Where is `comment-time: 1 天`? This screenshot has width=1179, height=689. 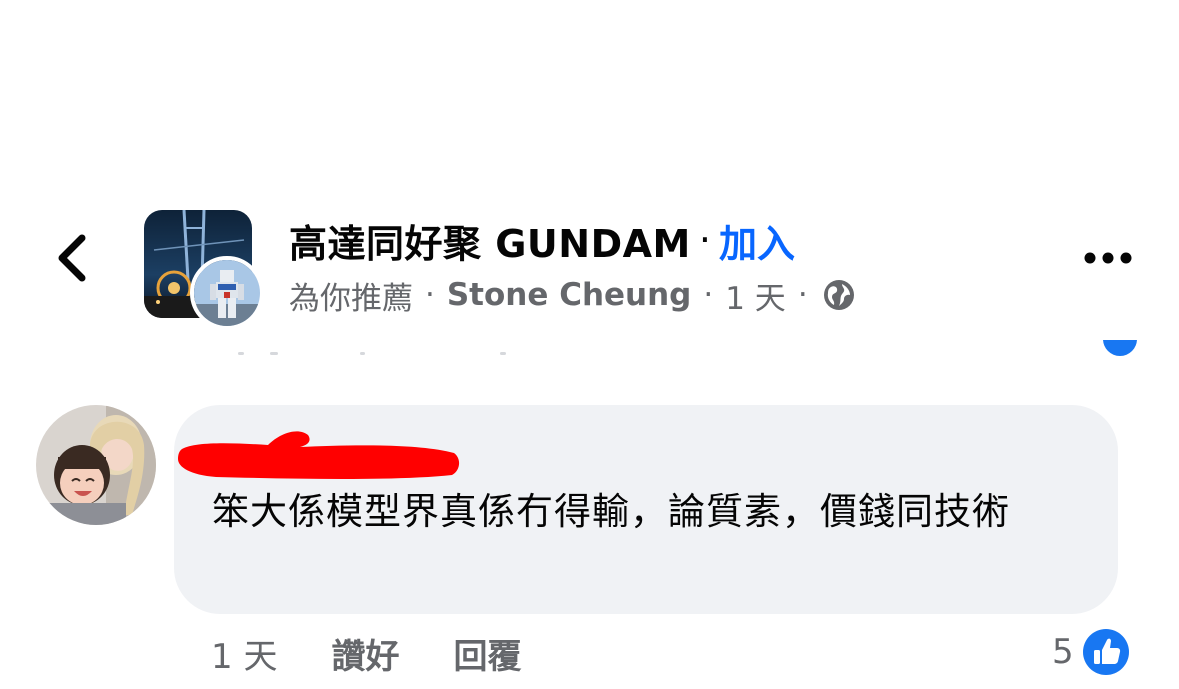 comment-time: 1 天 is located at coordinates (244, 653).